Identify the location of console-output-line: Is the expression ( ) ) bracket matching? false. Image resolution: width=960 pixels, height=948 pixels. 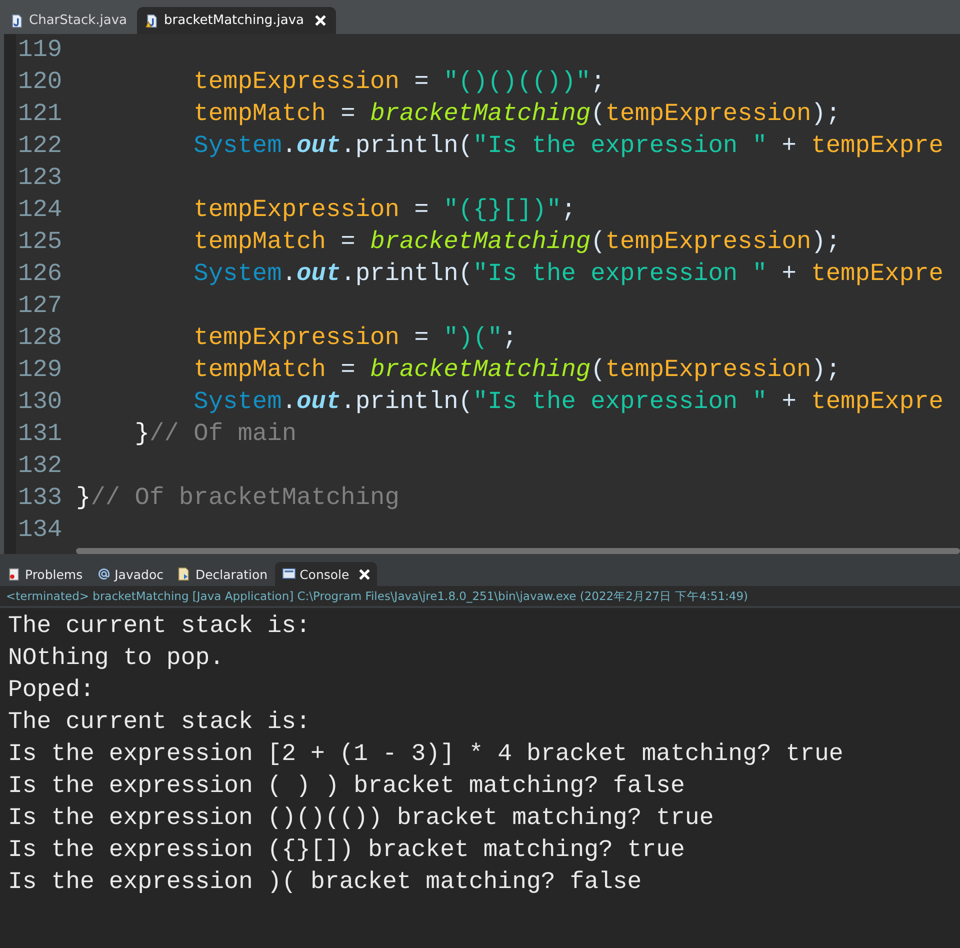
(347, 787).